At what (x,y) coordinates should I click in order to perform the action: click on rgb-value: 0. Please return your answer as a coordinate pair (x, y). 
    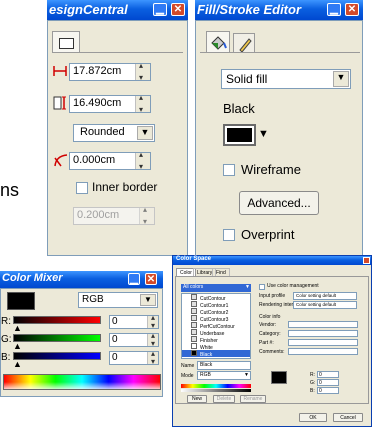
    Looking at the image, I should click on (320, 375).